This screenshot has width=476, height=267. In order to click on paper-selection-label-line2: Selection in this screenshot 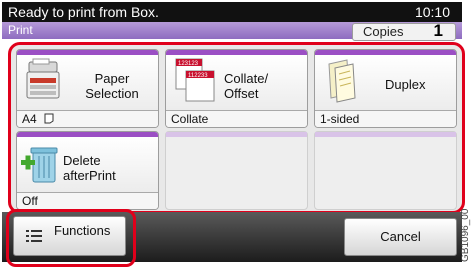, I will do `click(112, 93)`.